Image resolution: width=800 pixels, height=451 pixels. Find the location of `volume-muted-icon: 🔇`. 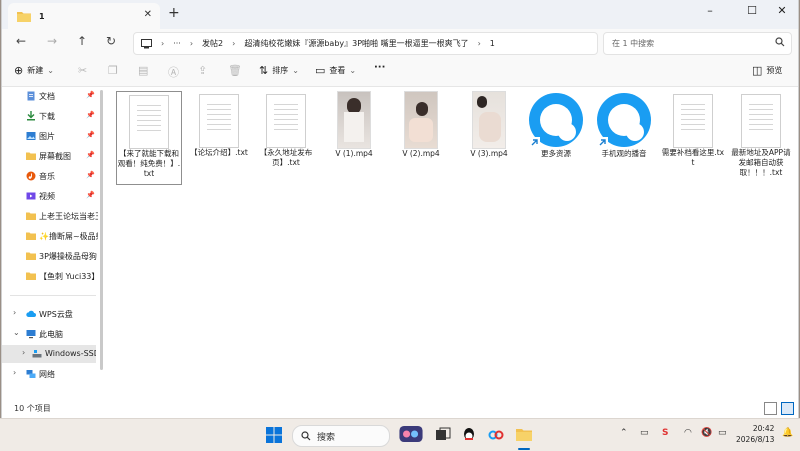

volume-muted-icon: 🔇 is located at coordinates (706, 433).